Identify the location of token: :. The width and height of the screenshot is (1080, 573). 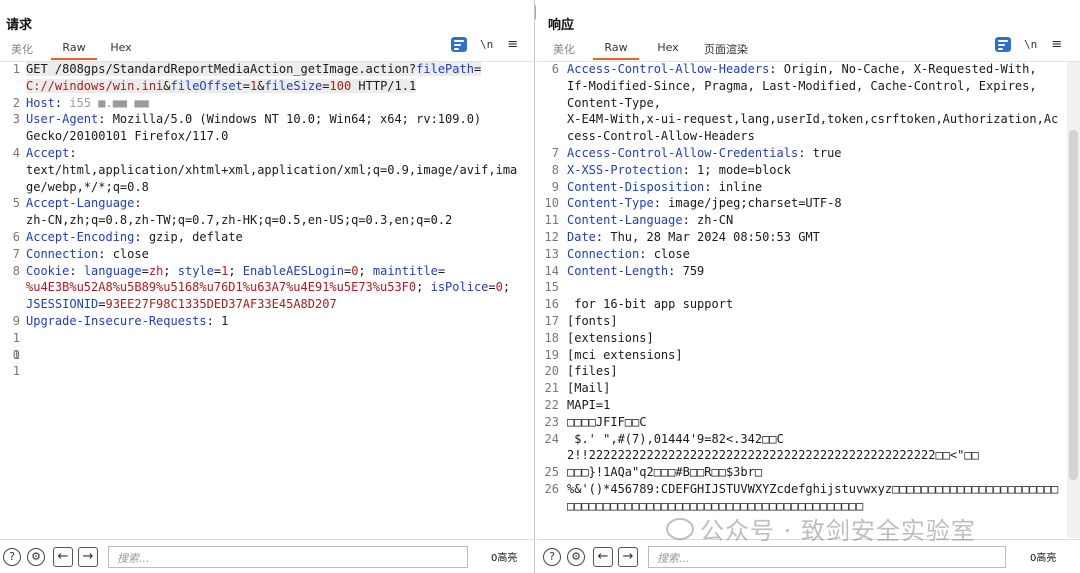
(62, 102).